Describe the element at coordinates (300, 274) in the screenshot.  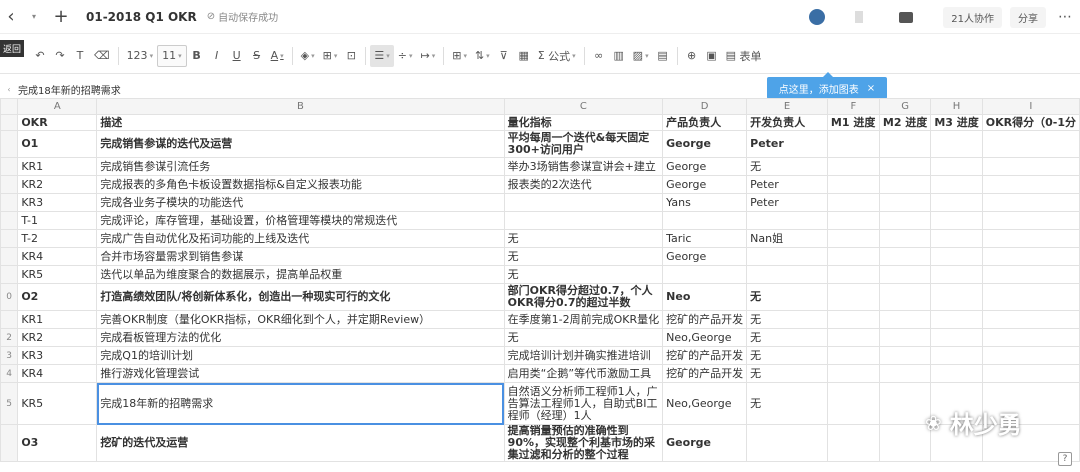
I see `table-cell: 迭代以单品为维度聚合的数据展示，提高单品权重` at that location.